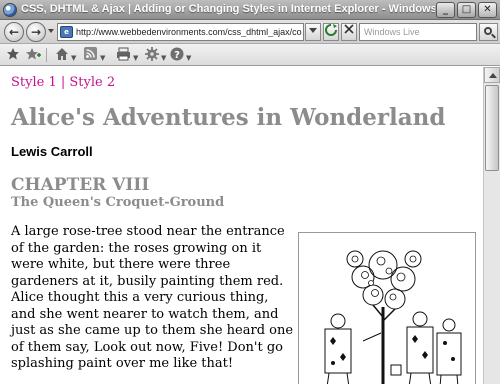 This screenshot has height=384, width=500. Describe the element at coordinates (118, 202) in the screenshot. I see `chapter-title: The Queen's Croquet-Ground` at that location.